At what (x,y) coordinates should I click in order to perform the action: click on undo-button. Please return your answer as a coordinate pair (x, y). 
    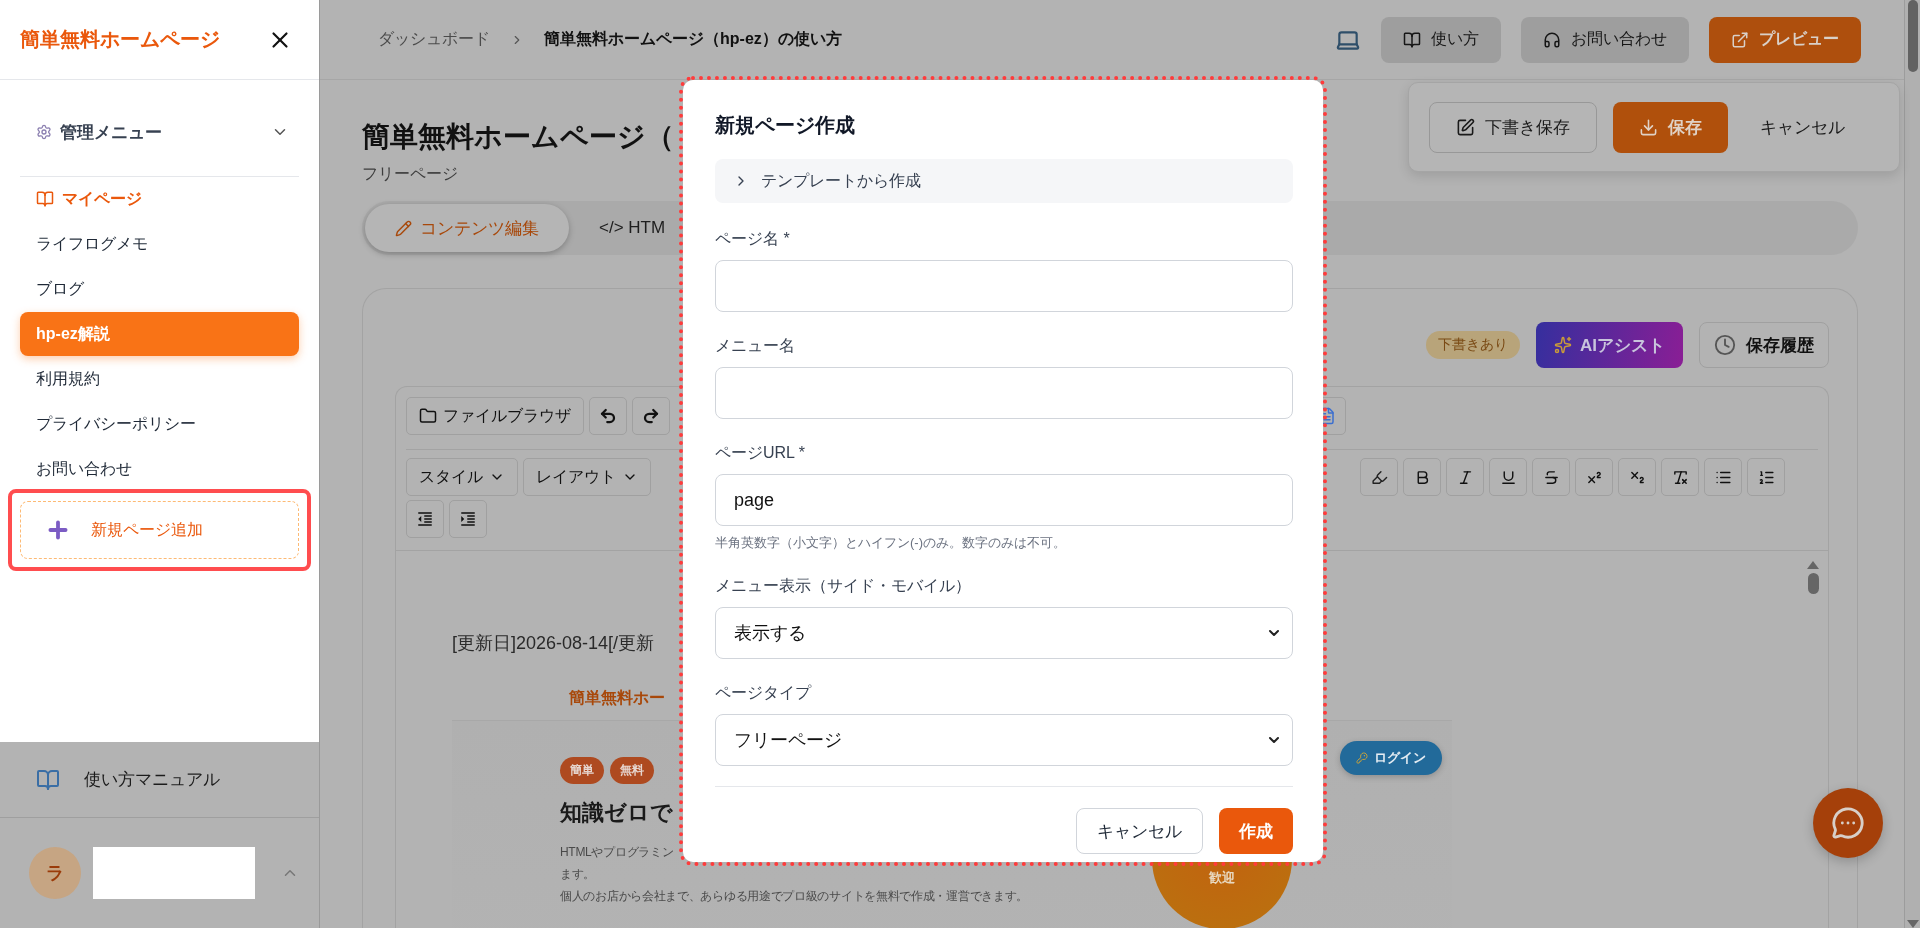
    Looking at the image, I should click on (608, 416).